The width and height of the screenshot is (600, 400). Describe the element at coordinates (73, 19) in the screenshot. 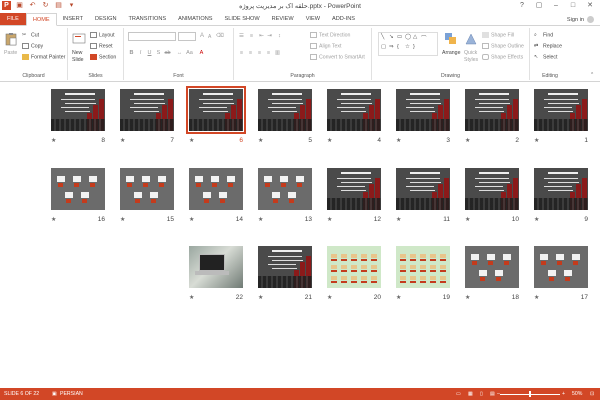

I see `tab-insert: INSERT` at that location.